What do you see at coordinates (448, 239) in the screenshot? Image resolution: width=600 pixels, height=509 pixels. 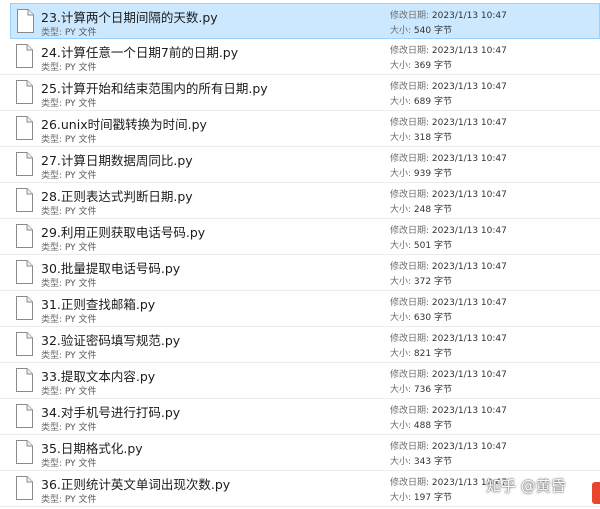 I see `file-meta: 修改日期: 2023/1/13 10:47 大小: 501 字节` at bounding box center [448, 239].